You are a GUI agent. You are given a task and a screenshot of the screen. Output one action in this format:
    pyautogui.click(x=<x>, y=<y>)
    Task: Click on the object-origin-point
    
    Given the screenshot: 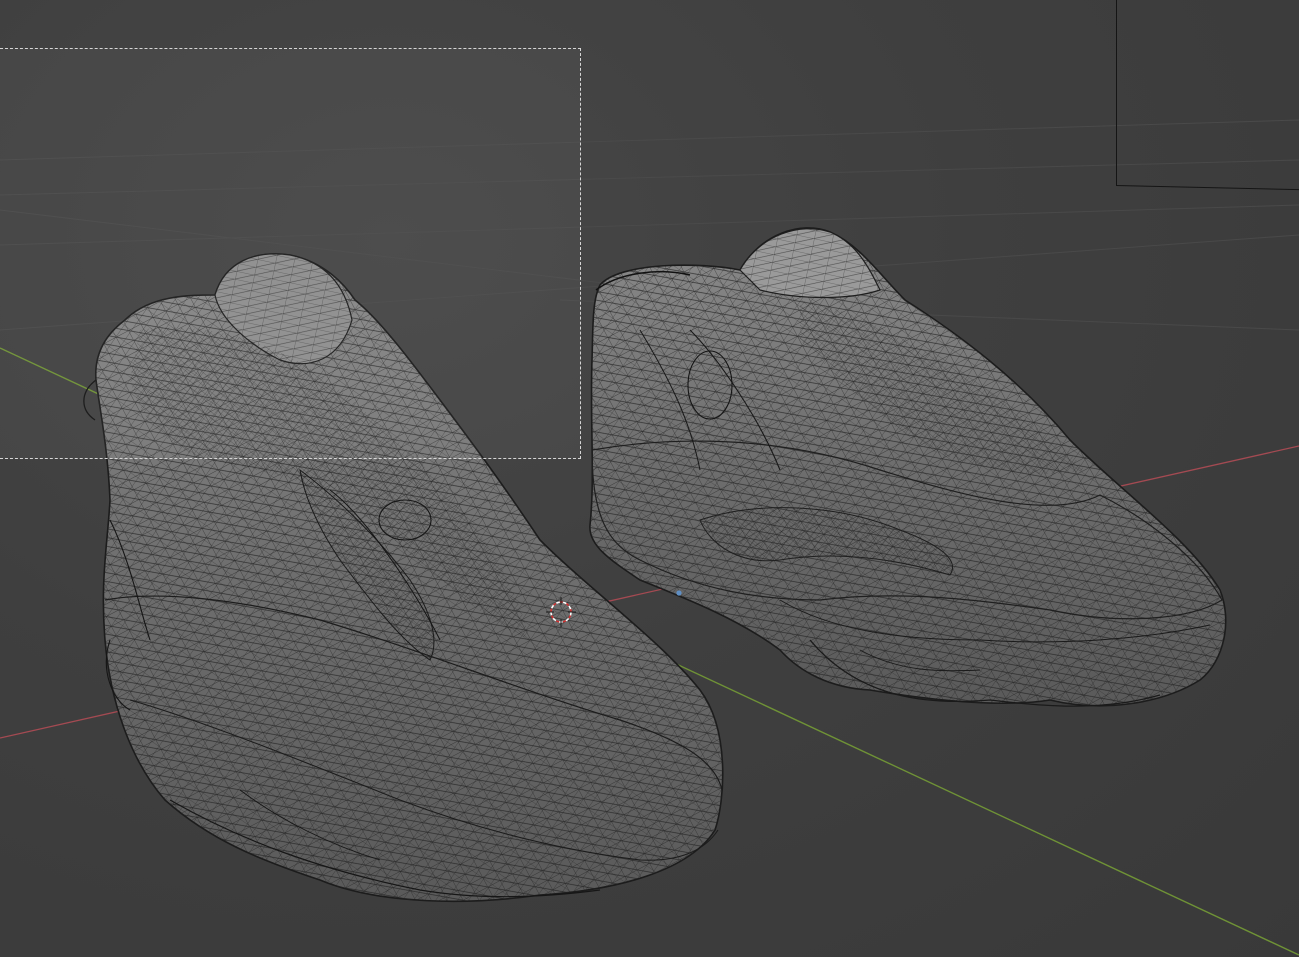 What is the action you would take?
    pyautogui.click(x=679, y=593)
    